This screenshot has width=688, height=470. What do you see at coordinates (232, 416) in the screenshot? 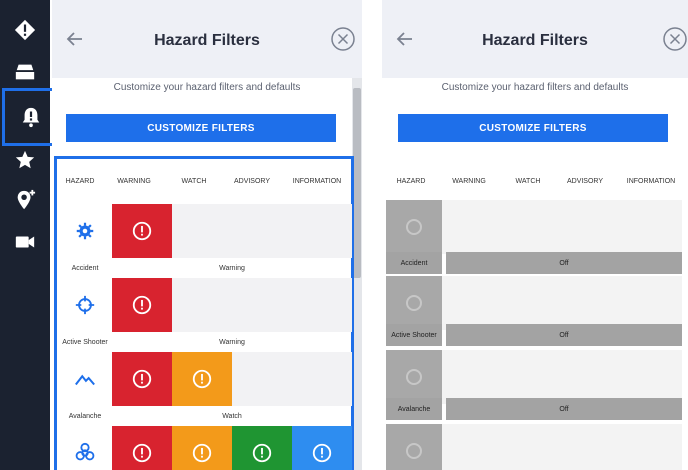
I see `hazard-level: Watch` at bounding box center [232, 416].